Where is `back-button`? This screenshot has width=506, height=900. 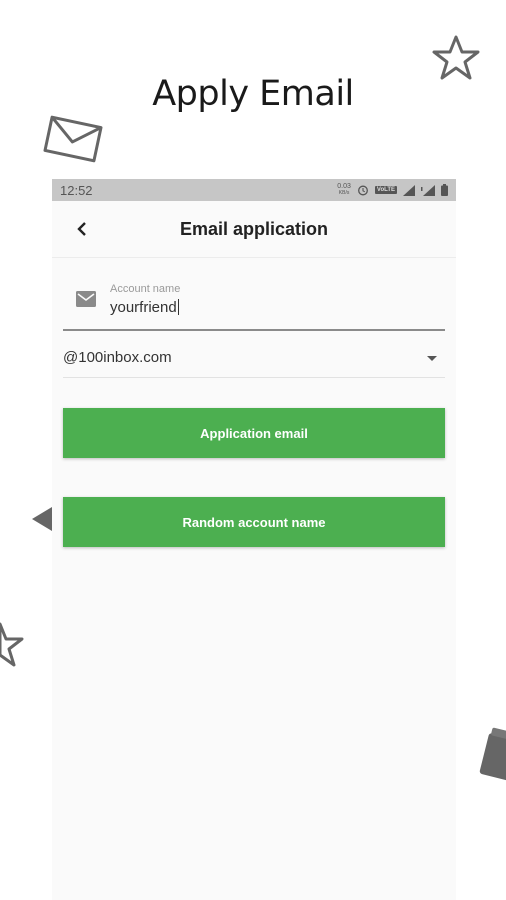 back-button is located at coordinates (82, 229).